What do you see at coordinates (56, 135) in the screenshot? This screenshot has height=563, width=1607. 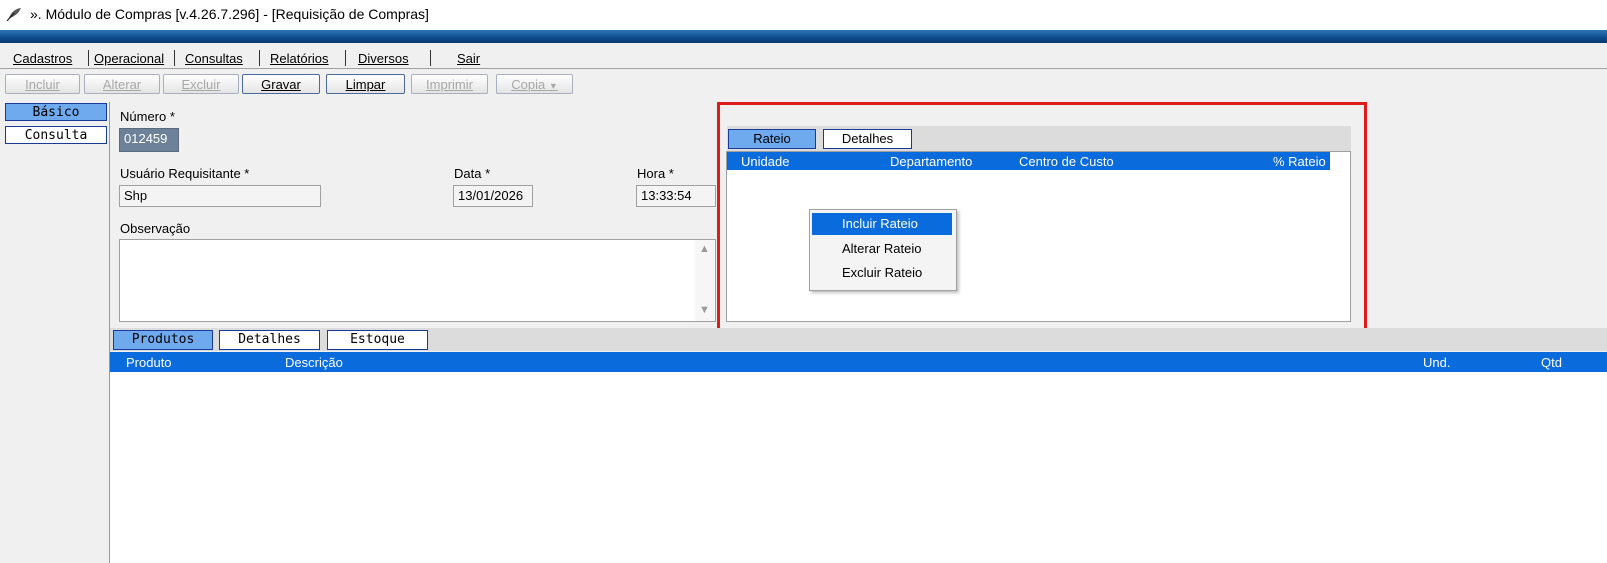 I see `tab-consulta: Consulta` at bounding box center [56, 135].